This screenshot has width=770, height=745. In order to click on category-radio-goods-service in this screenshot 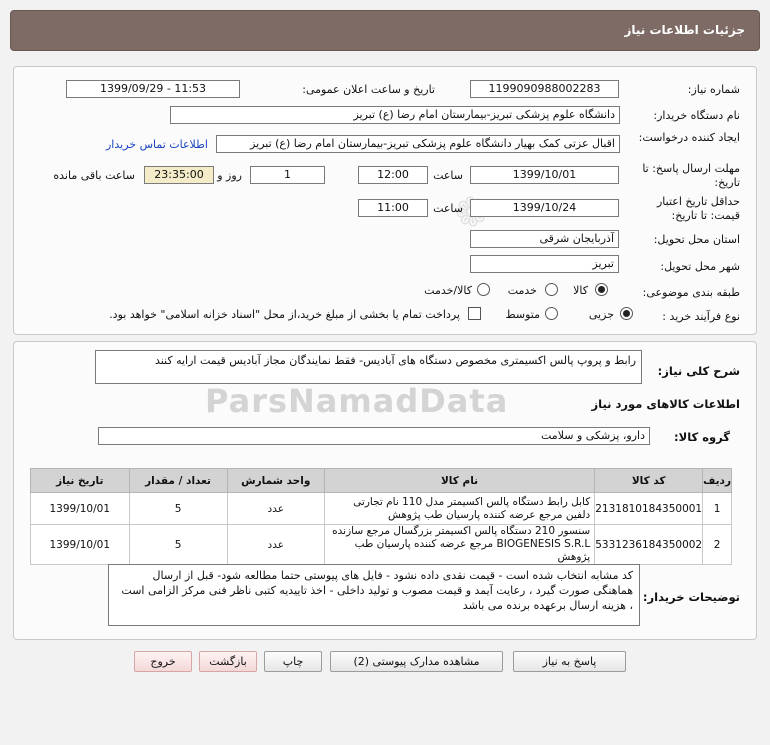, I will do `click(483, 289)`.